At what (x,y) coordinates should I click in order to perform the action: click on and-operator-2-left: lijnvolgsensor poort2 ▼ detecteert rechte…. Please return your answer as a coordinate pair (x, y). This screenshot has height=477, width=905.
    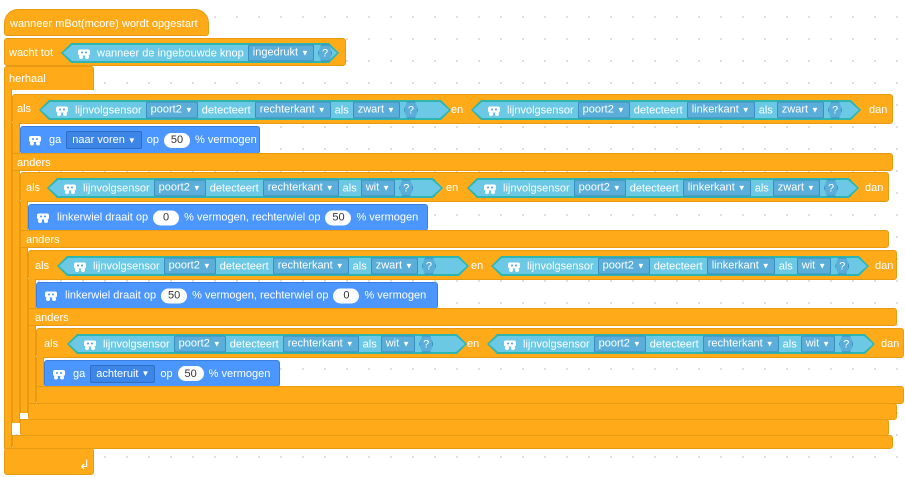
    Looking at the image, I should click on (245, 188).